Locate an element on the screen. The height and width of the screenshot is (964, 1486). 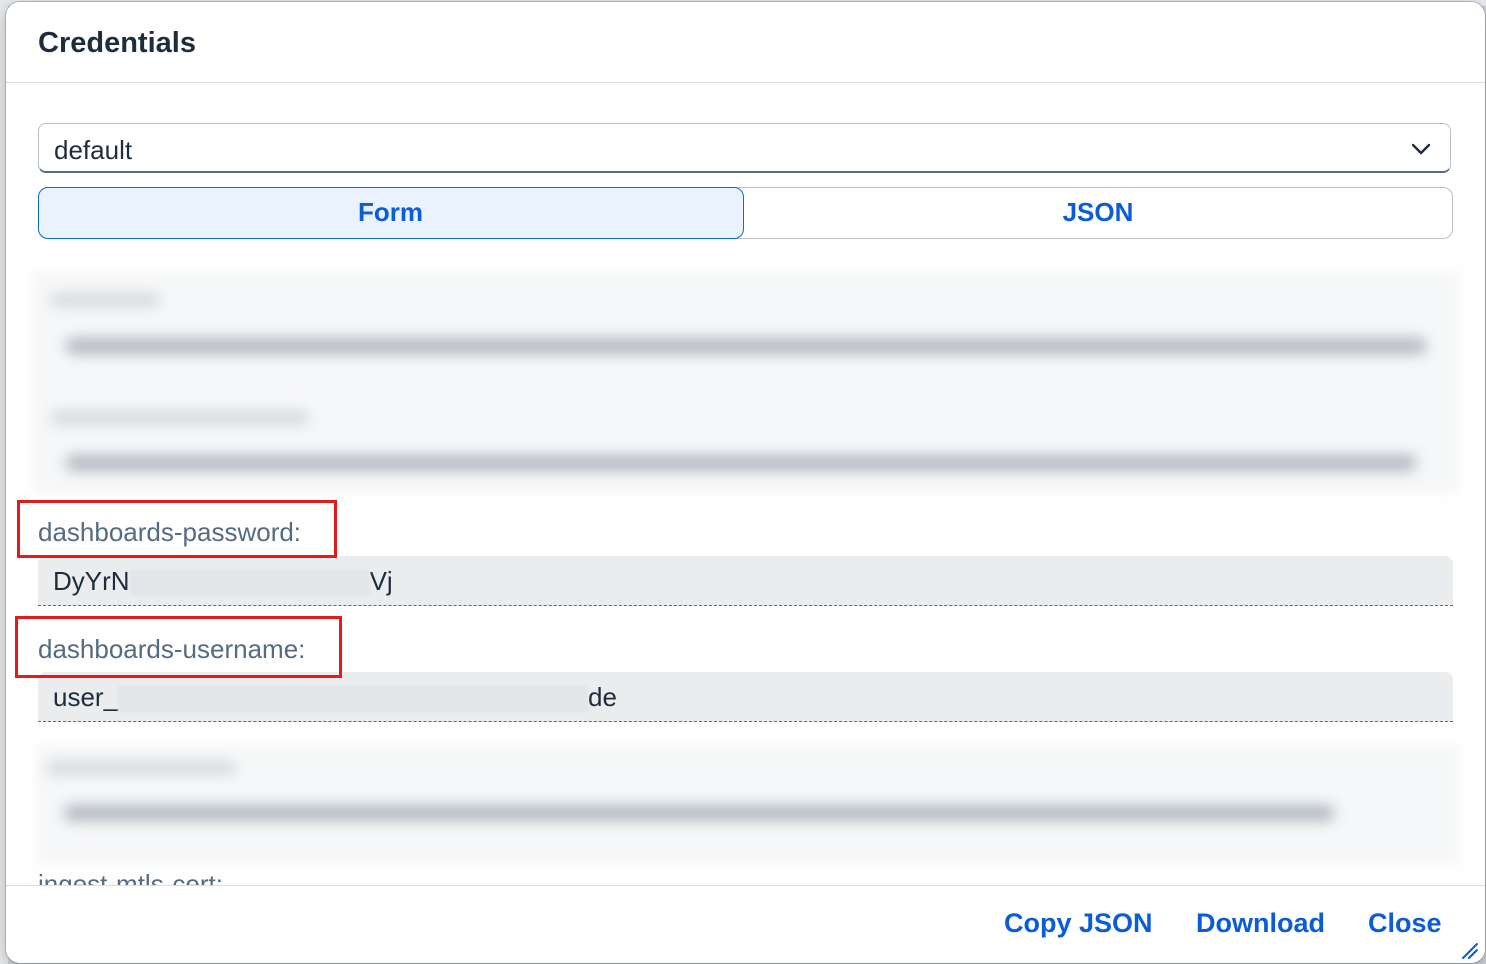
username-value-start: user_ is located at coordinates (86, 697).